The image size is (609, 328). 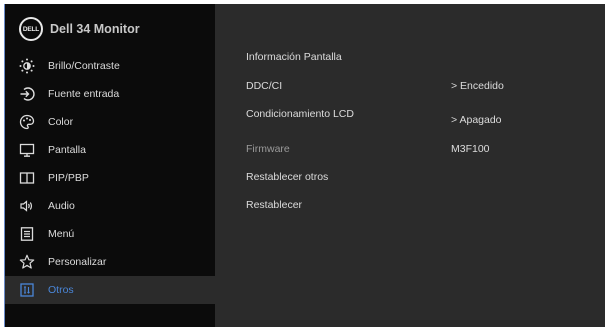 What do you see at coordinates (61, 234) in the screenshot?
I see `menu-item-label: Menú` at bounding box center [61, 234].